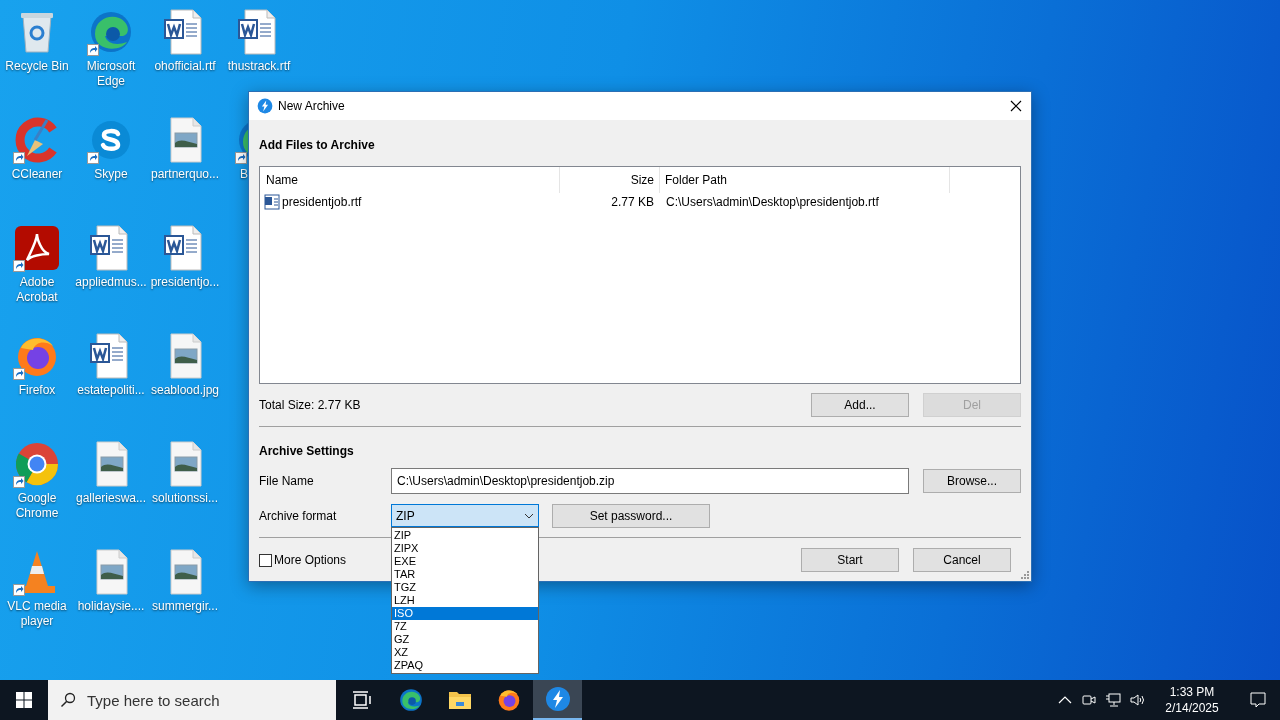  Describe the element at coordinates (805, 180) in the screenshot. I see `column-header: Folder Path` at that location.